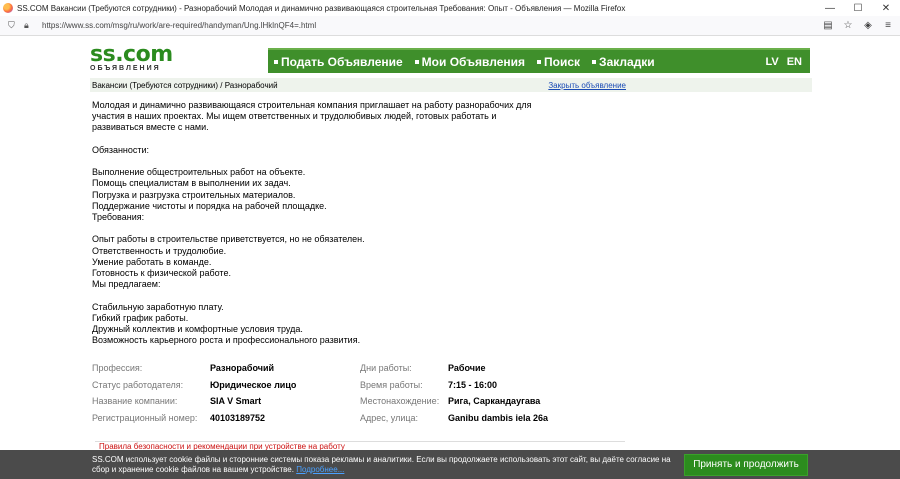 The image size is (900, 479). I want to click on detail-label: Статус работодателя:, so click(138, 384).